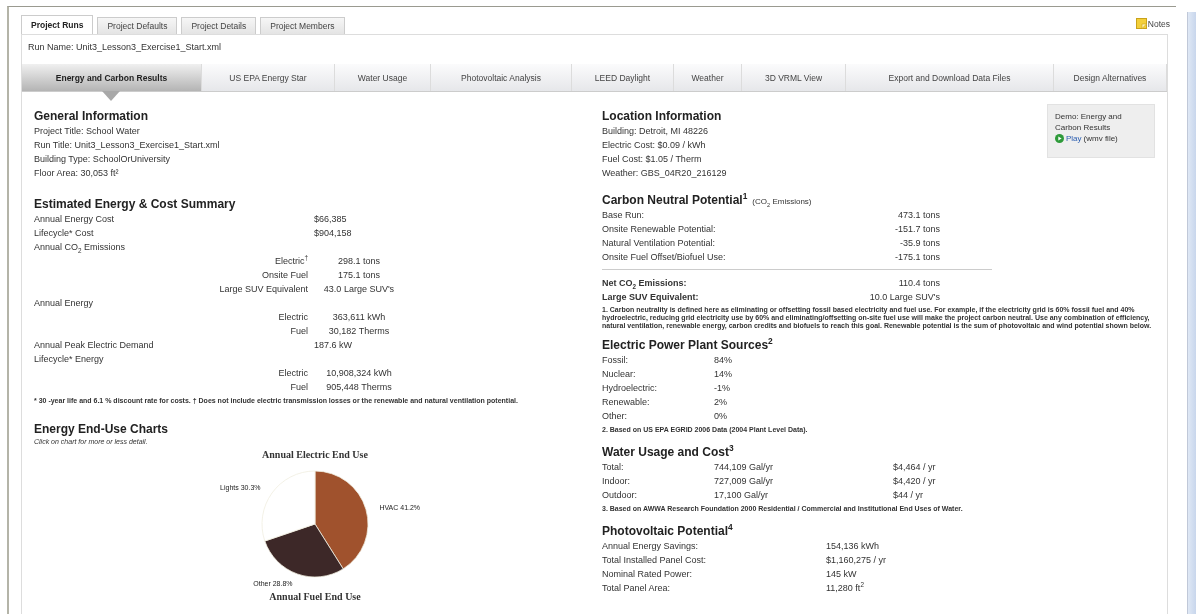 Image resolution: width=1196 pixels, height=614 pixels. Describe the element at coordinates (358, 261) in the screenshot. I see `row-value: 298.1 tons` at that location.